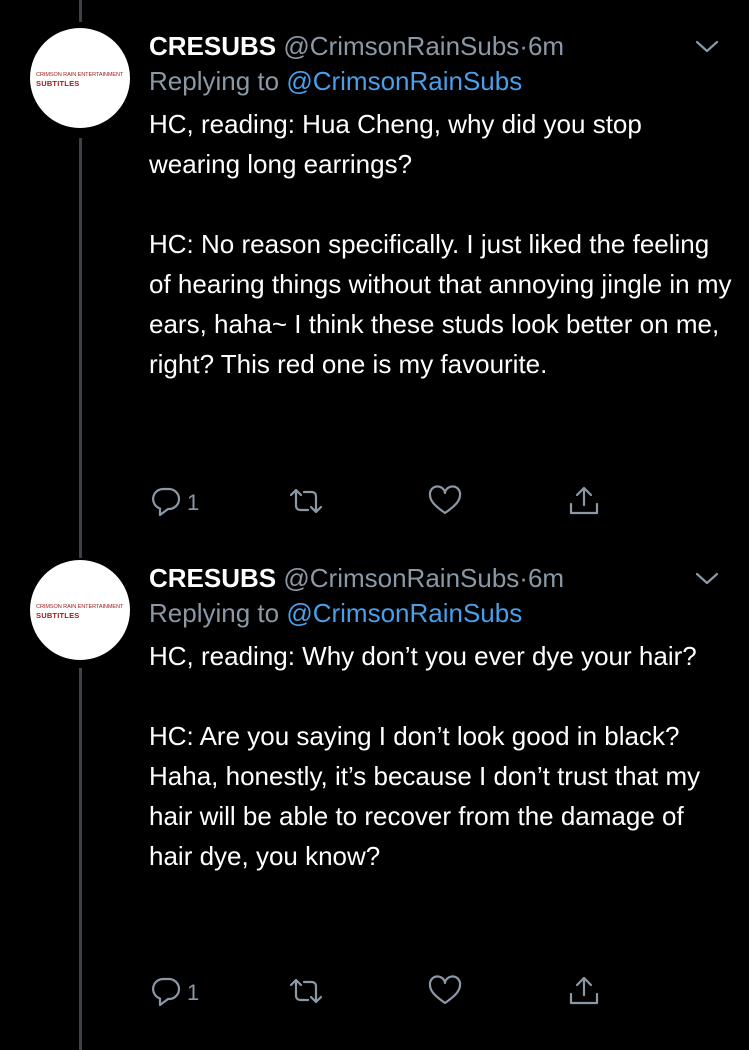  What do you see at coordinates (80, 11) in the screenshot?
I see `thread-line-top` at bounding box center [80, 11].